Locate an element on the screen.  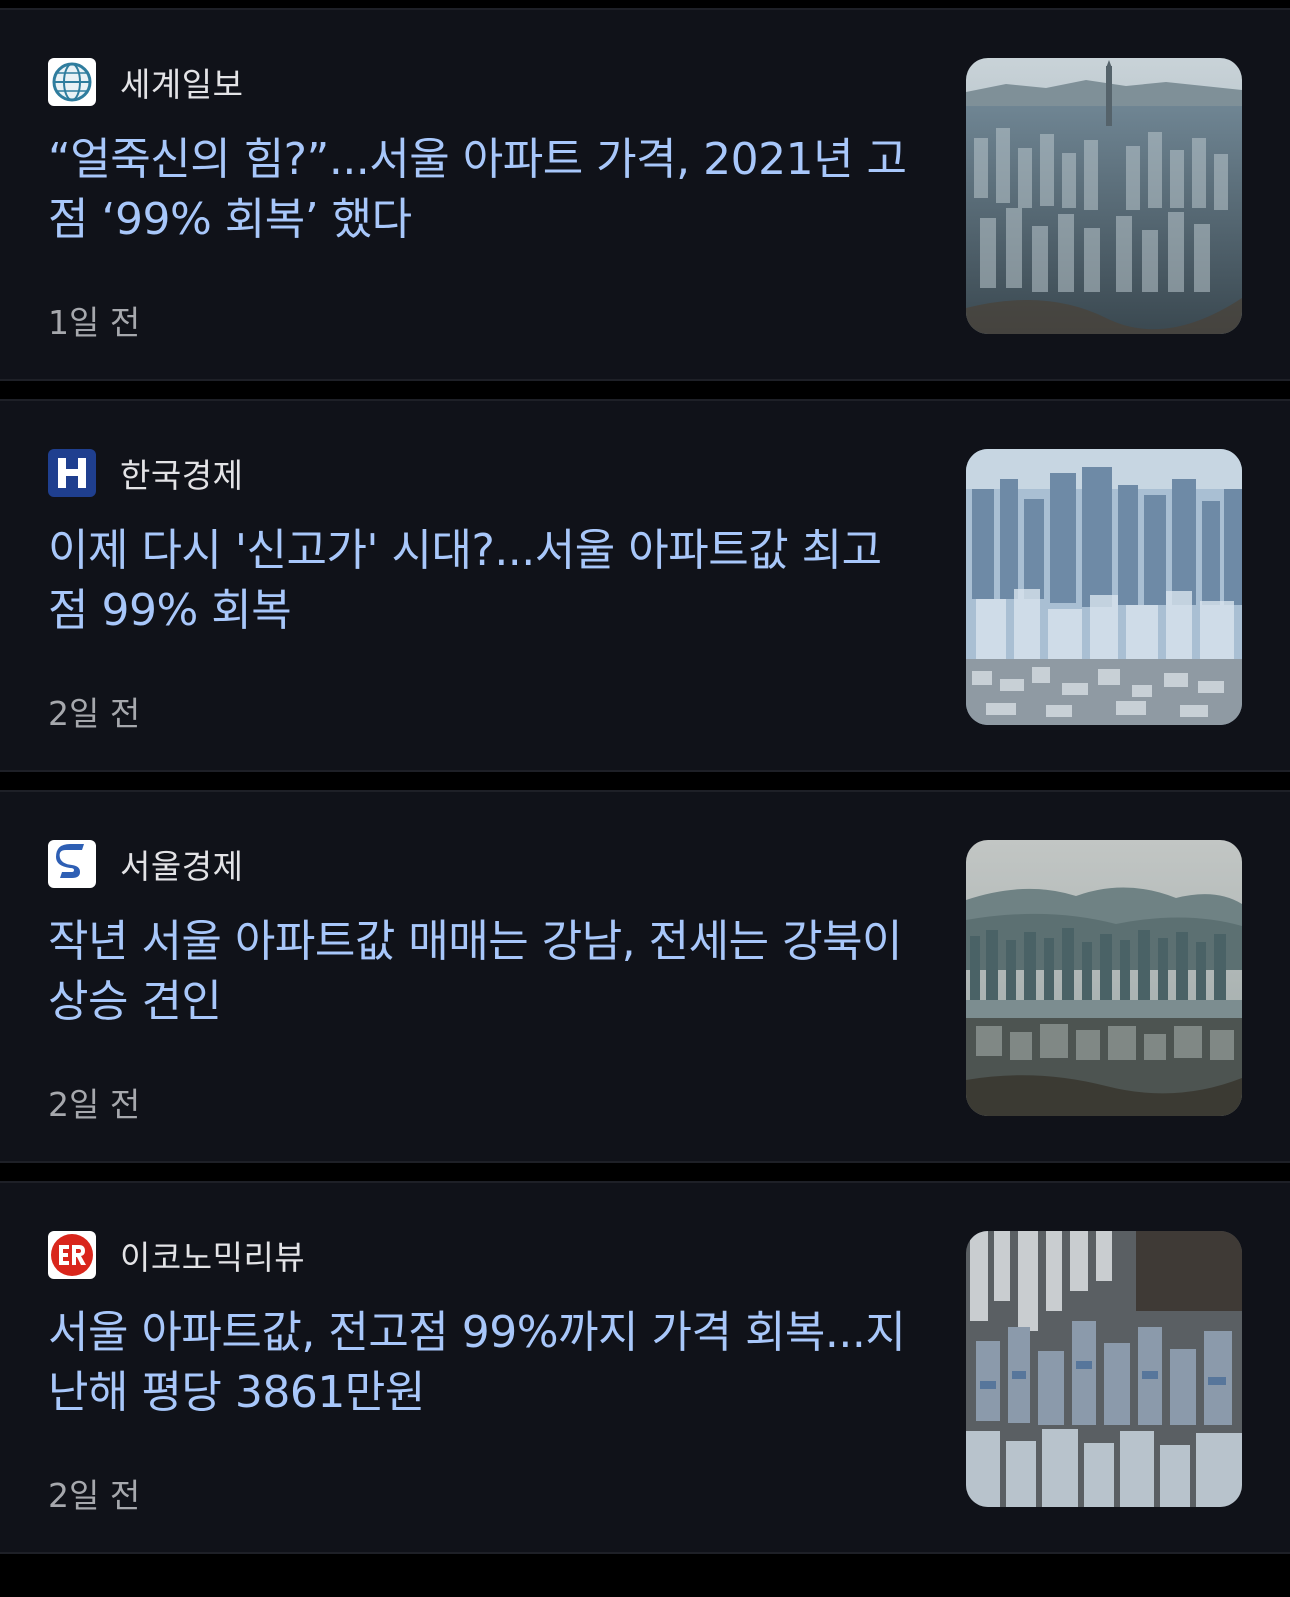
headline-link: 작년 서울 아파트값 매매는 강남, 전세는 강북이 상승 견인 is located at coordinates (478, 972).